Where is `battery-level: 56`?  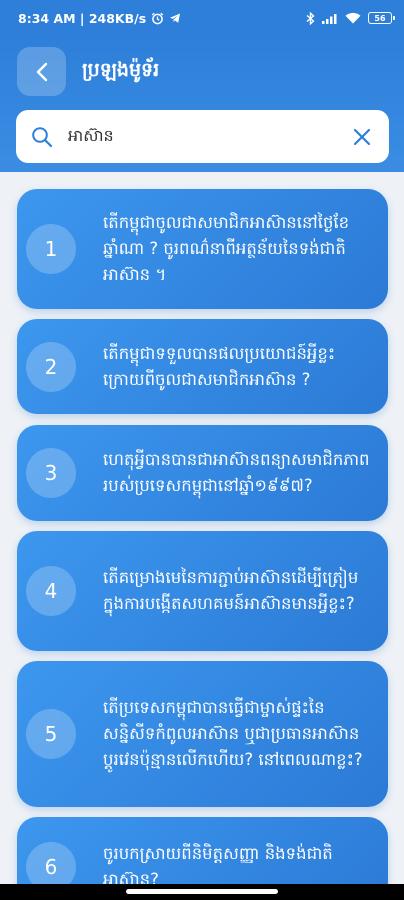
battery-level: 56 is located at coordinates (380, 18).